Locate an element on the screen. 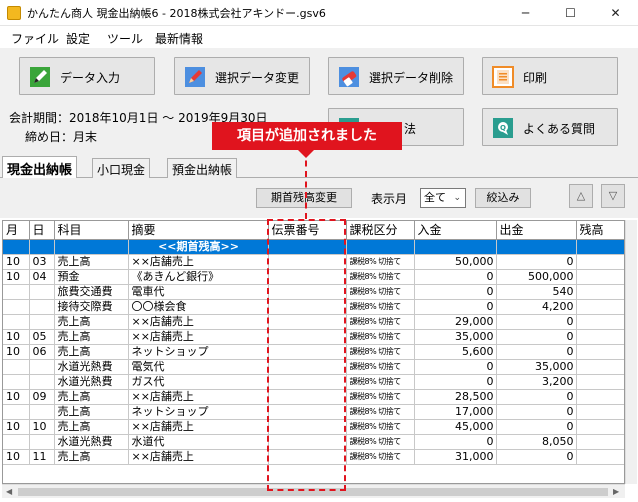 Image resolution: width=638 pixels, height=502 pixels. tab-deposit-book: 預金出納帳 is located at coordinates (202, 168).